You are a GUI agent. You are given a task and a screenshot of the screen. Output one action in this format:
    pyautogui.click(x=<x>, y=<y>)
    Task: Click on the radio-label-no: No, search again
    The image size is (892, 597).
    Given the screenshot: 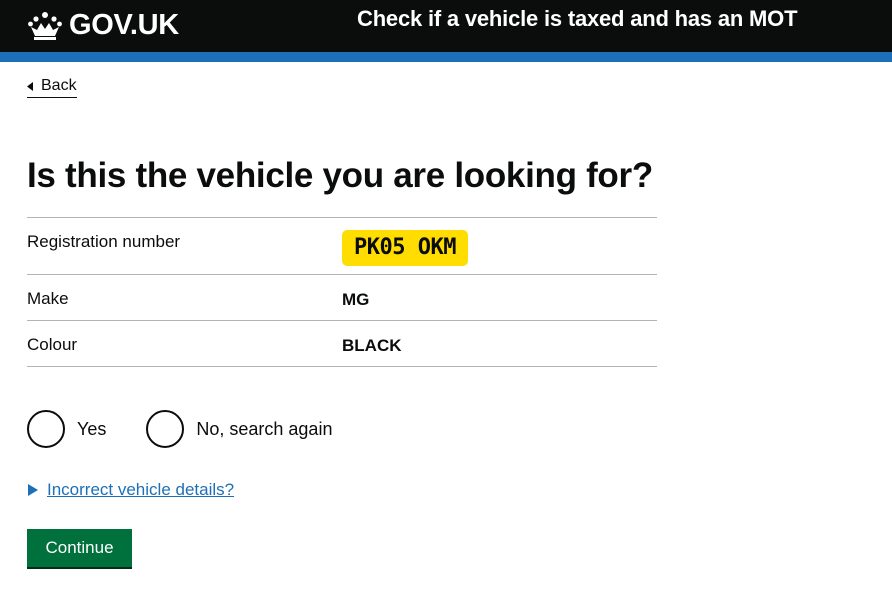 What is the action you would take?
    pyautogui.click(x=264, y=429)
    